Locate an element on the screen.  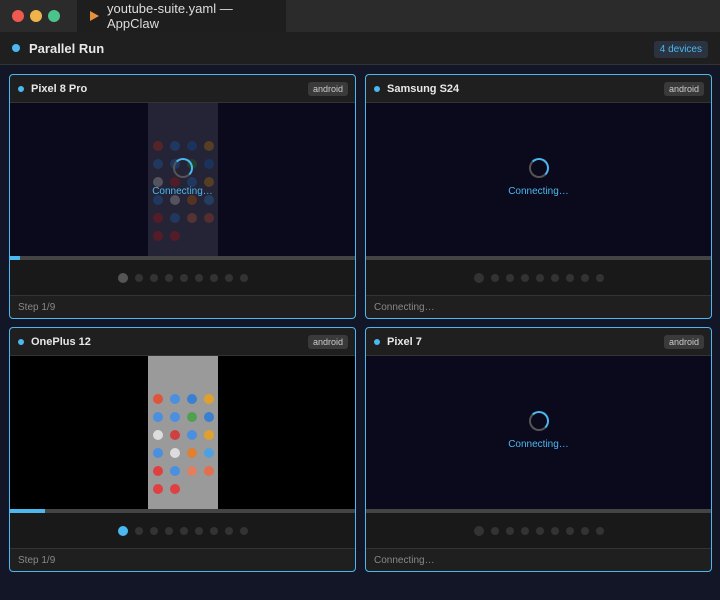
device-name: Pixel 7 is located at coordinates (404, 341).